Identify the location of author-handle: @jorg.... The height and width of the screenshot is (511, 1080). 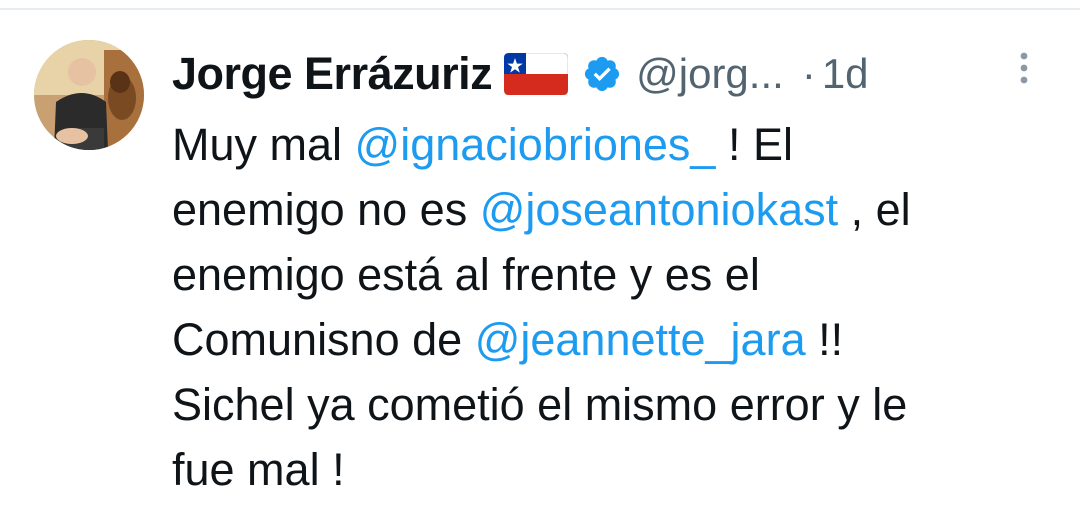
(710, 74).